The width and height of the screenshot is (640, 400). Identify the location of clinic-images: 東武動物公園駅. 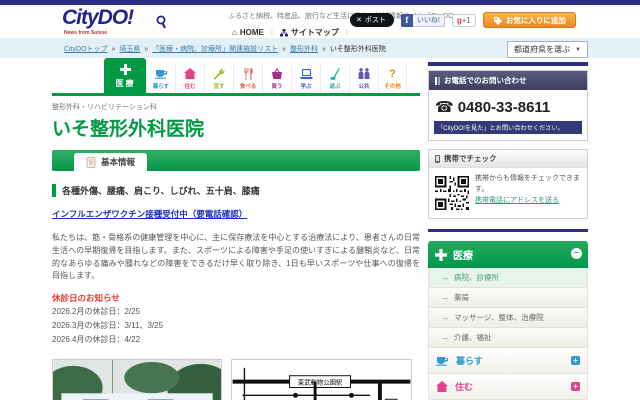
(236, 379).